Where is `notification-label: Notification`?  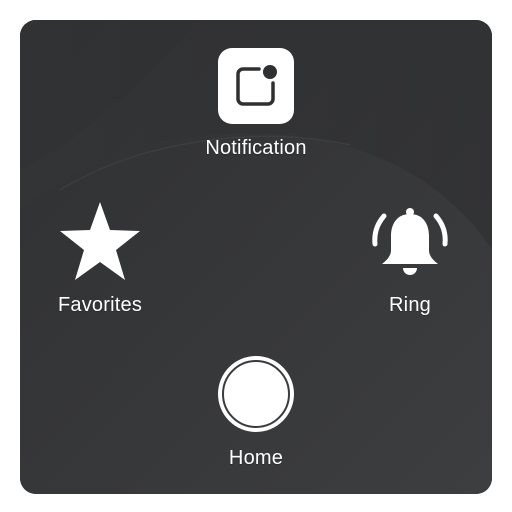
notification-label: Notification is located at coordinates (256, 148).